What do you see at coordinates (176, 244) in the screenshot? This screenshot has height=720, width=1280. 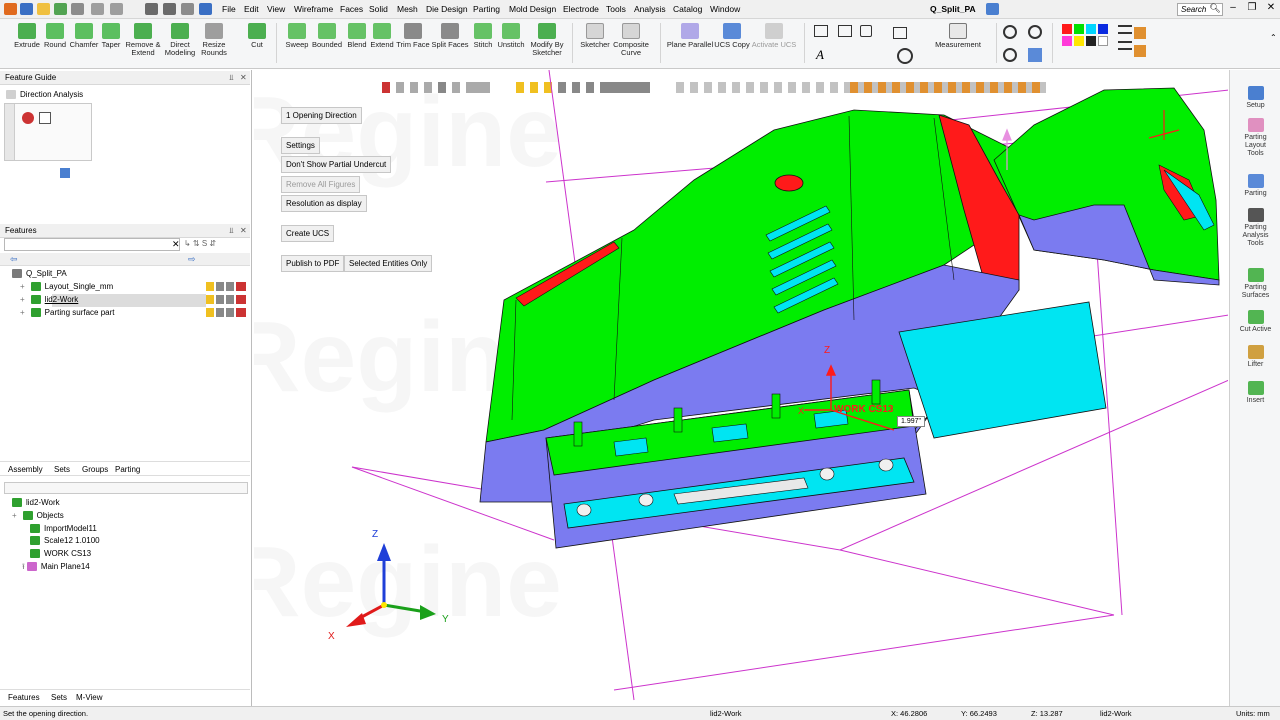 I see `clear-filter-icon: ✕` at bounding box center [176, 244].